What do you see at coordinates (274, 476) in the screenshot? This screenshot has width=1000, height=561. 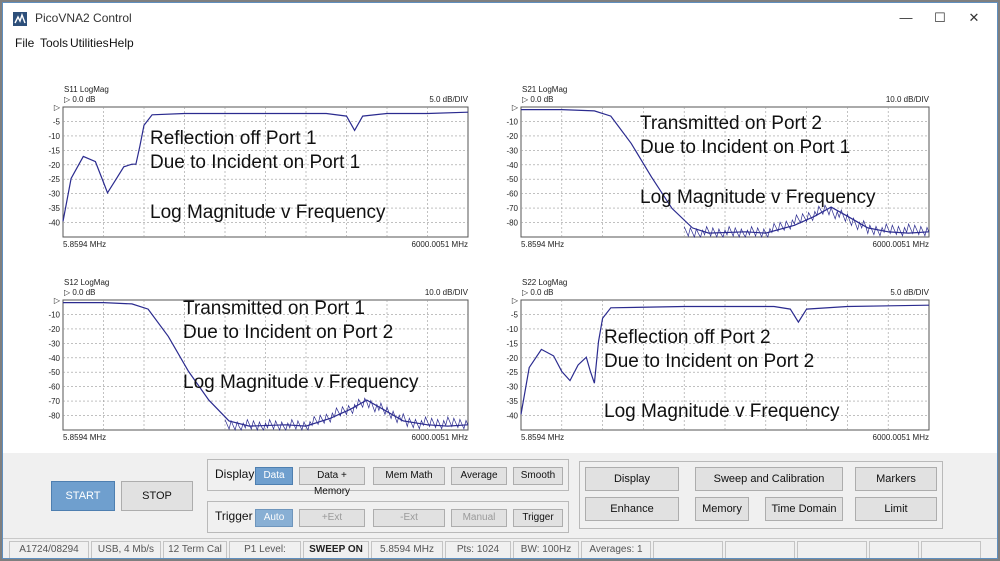 I see `display-data-button: Data` at bounding box center [274, 476].